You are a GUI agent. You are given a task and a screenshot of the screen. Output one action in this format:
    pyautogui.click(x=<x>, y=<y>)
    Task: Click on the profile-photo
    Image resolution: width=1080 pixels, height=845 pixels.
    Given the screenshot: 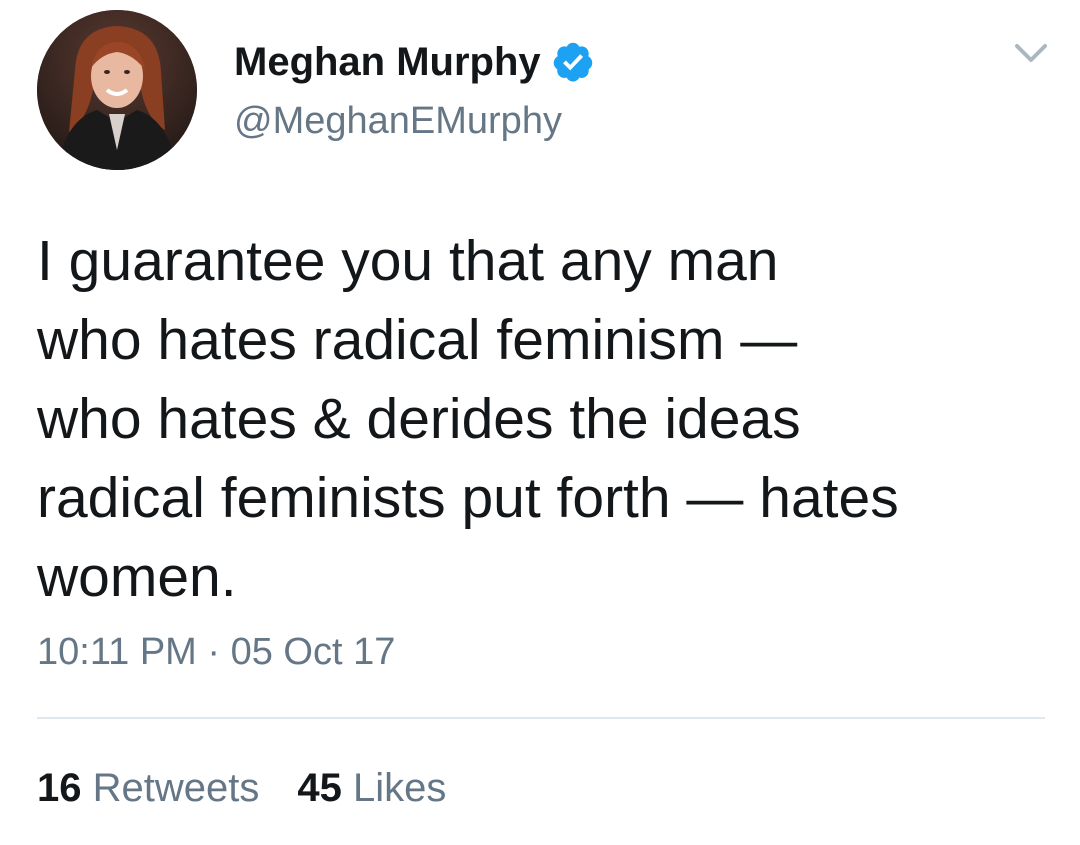 What is the action you would take?
    pyautogui.click(x=117, y=90)
    